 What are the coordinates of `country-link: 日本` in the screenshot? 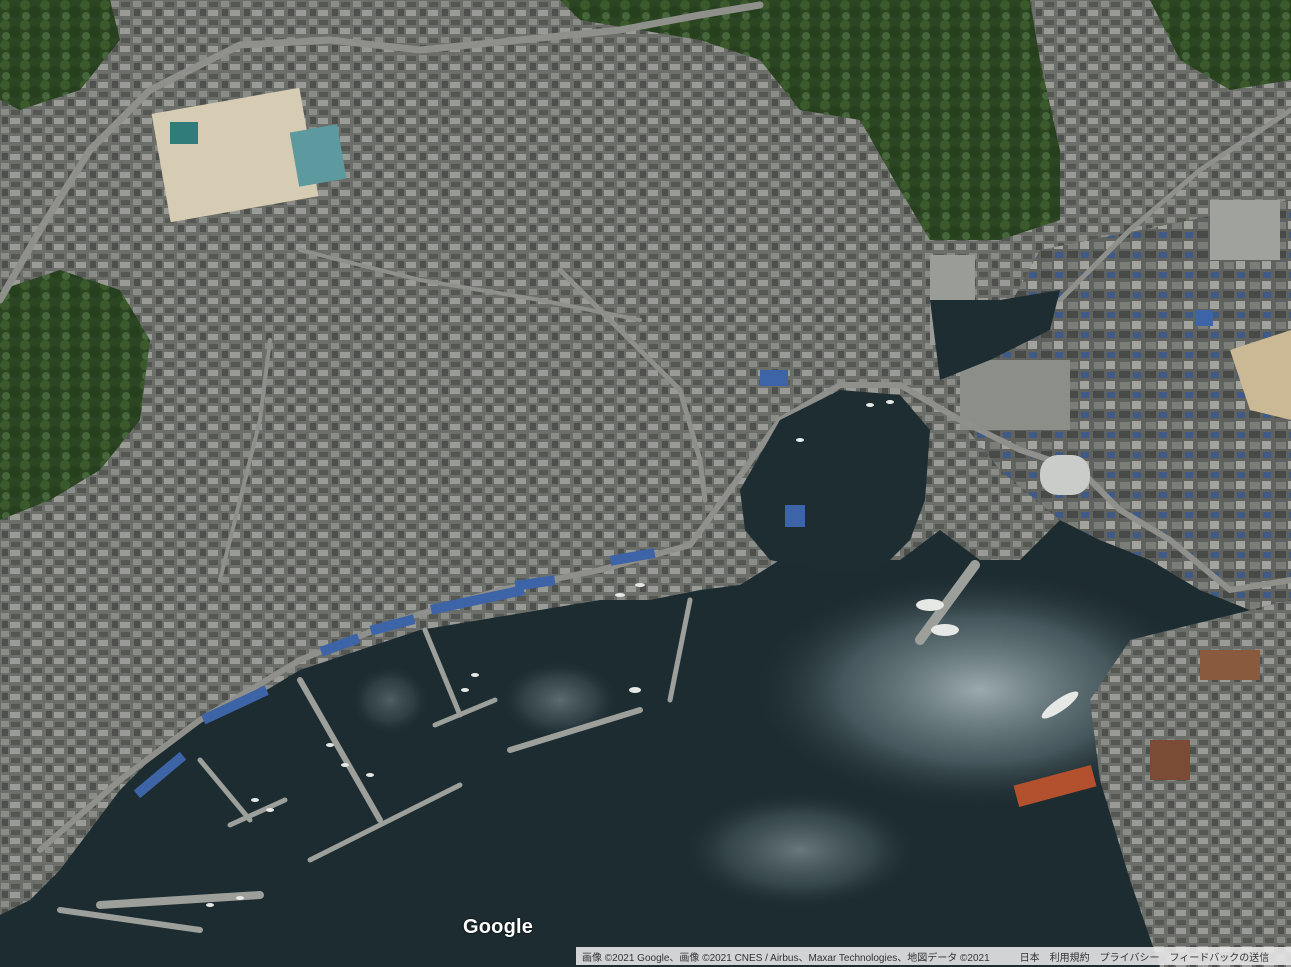 It's located at (1030, 956).